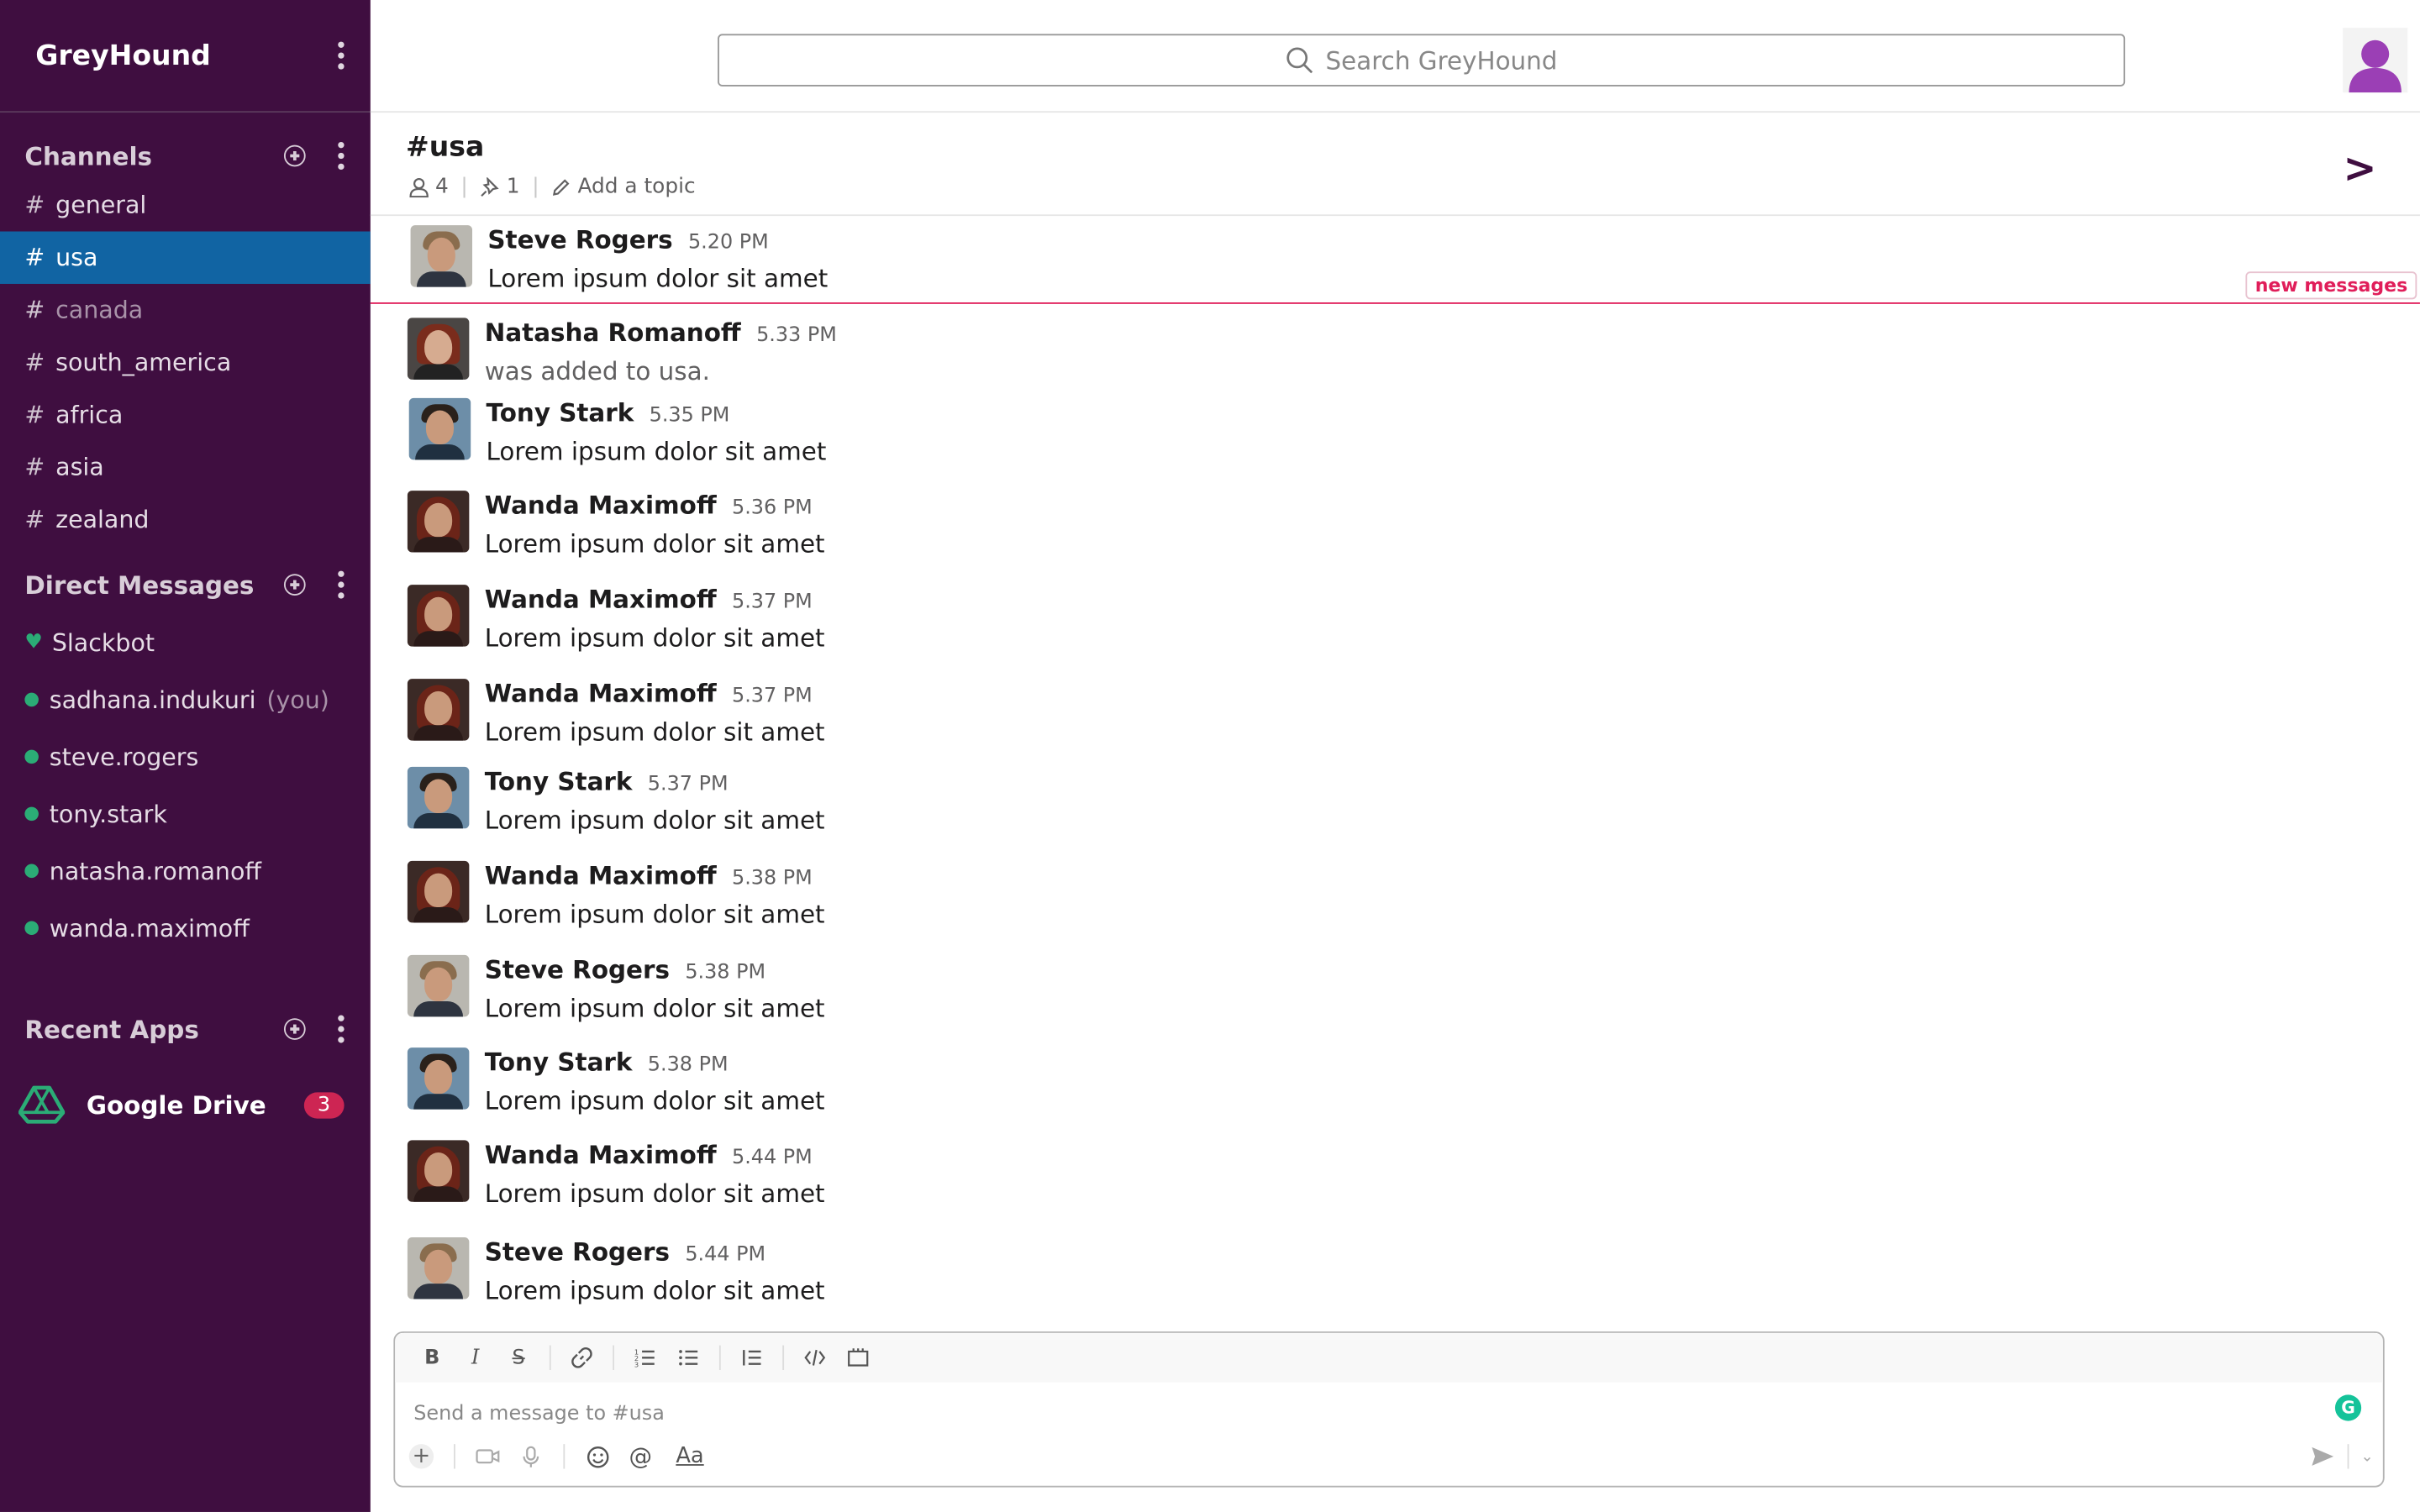  I want to click on sidebar-item-canada: # canada, so click(185, 310).